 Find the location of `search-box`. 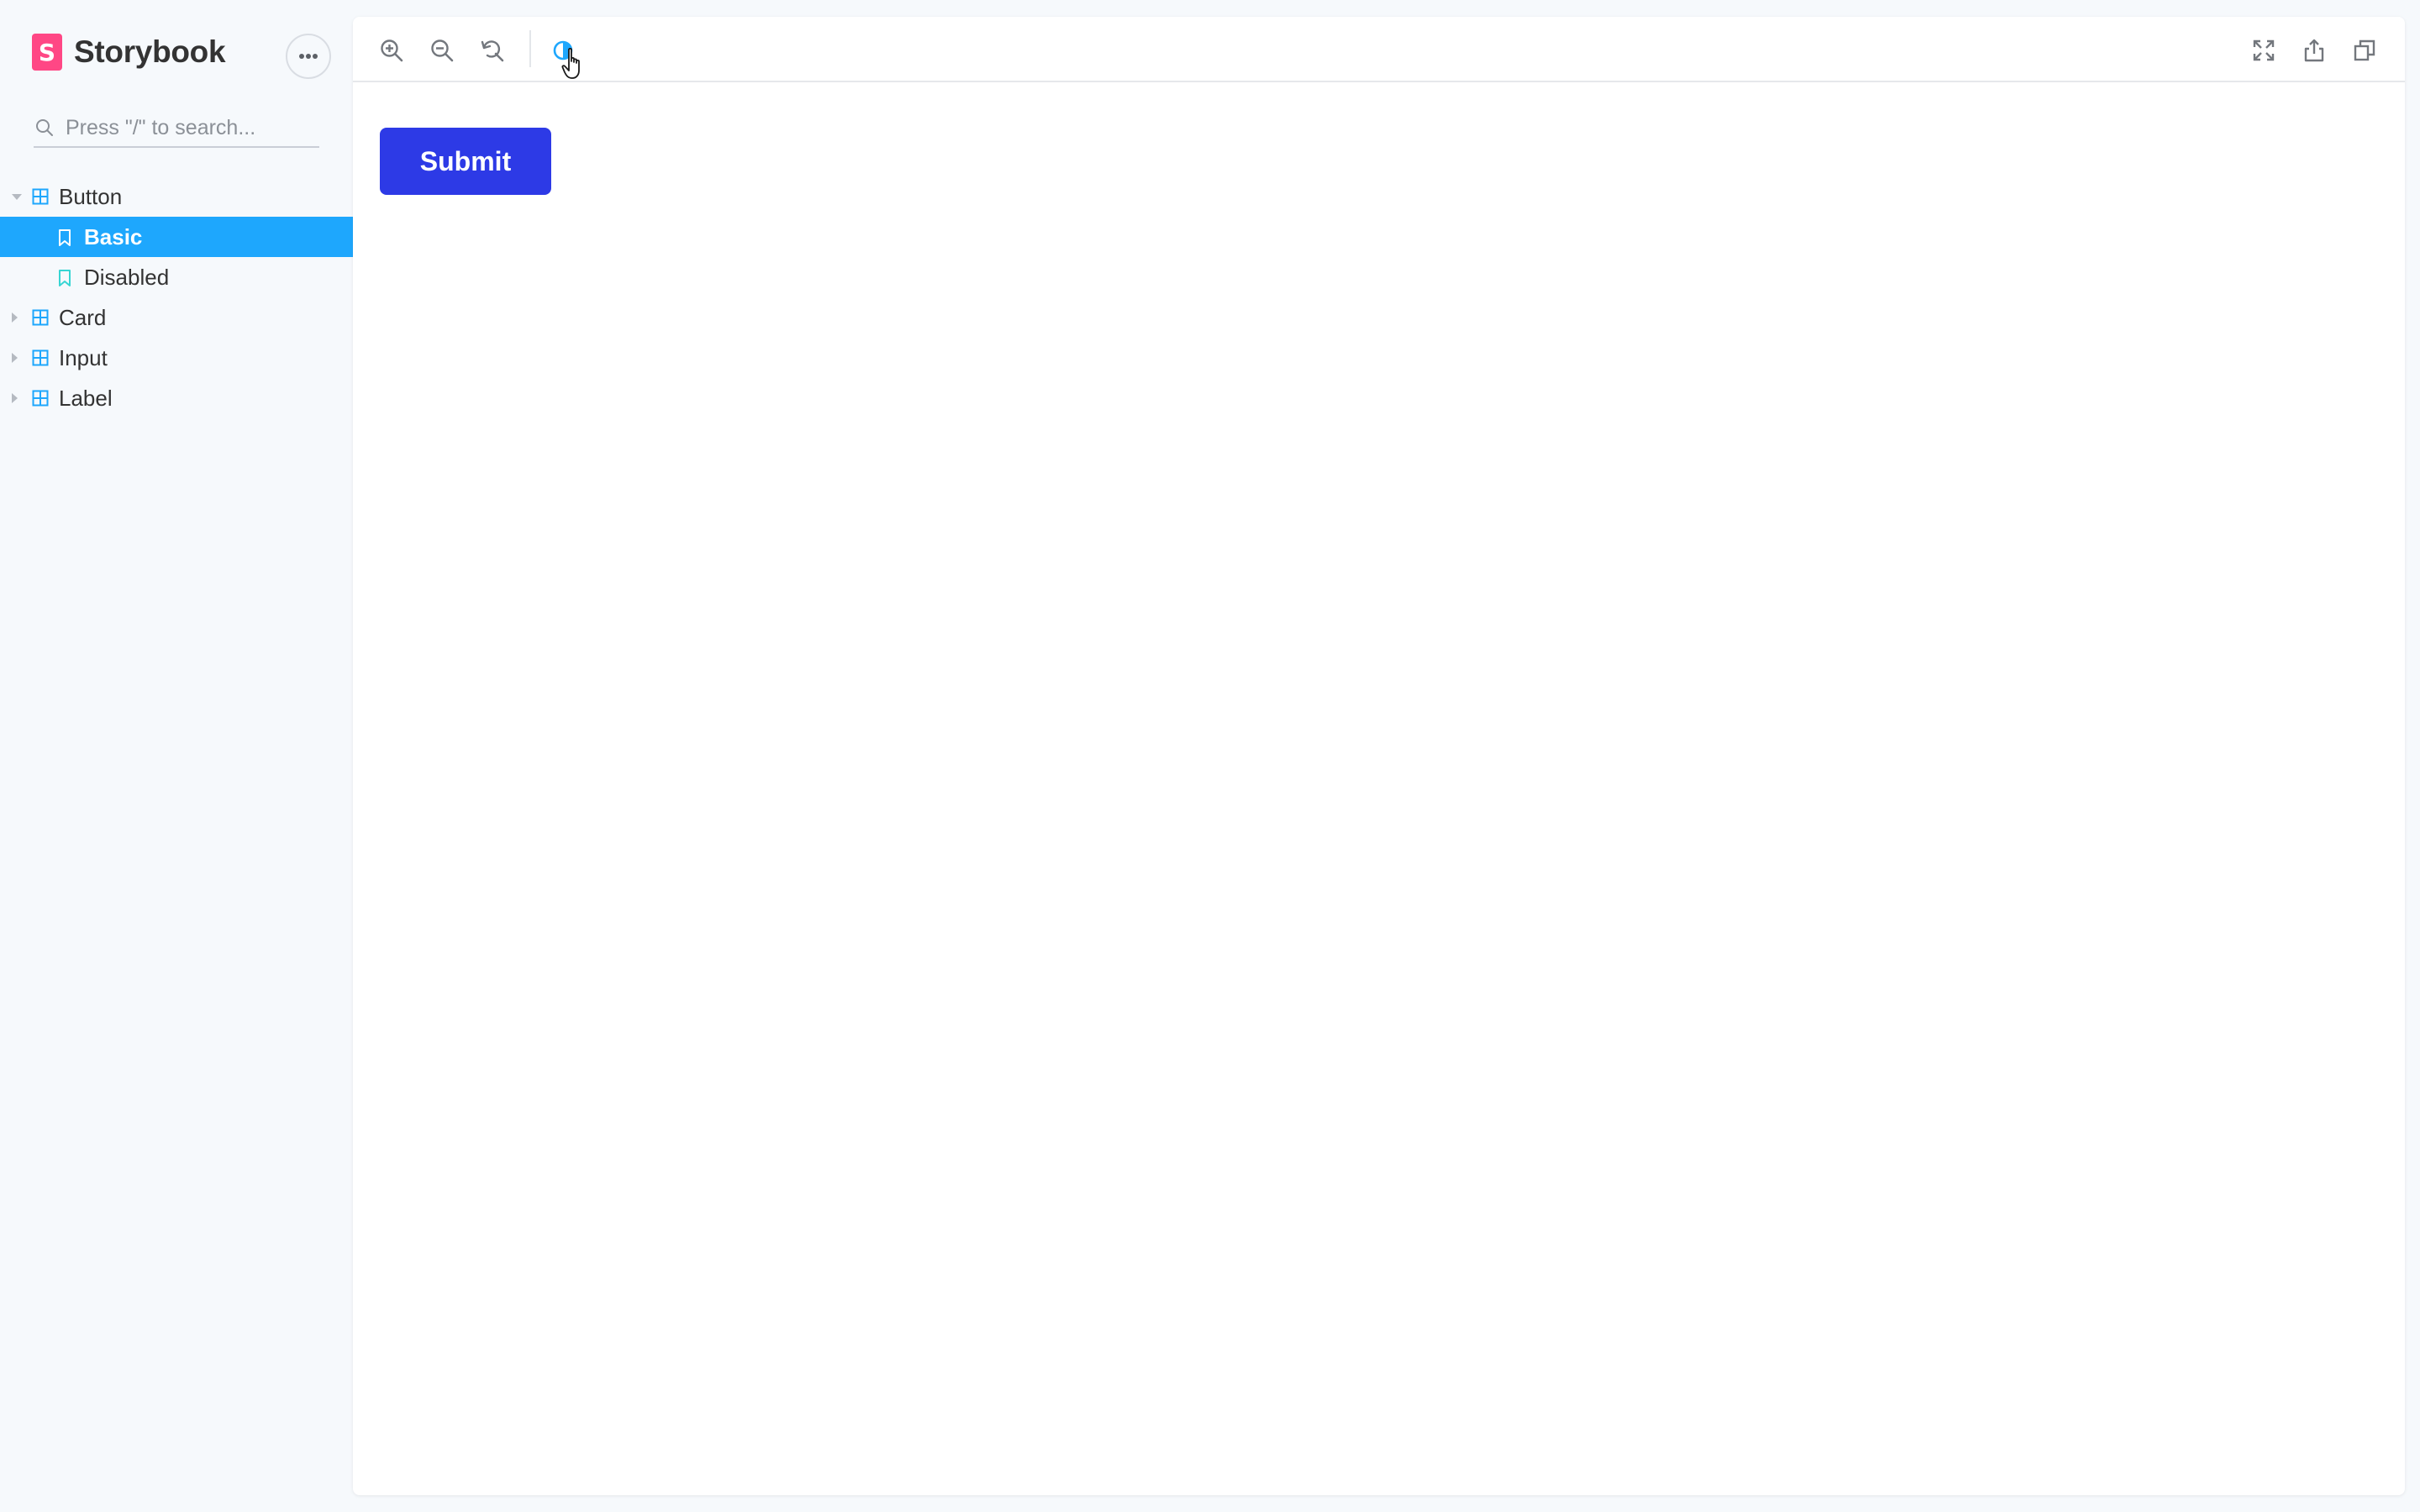

search-box is located at coordinates (176, 128).